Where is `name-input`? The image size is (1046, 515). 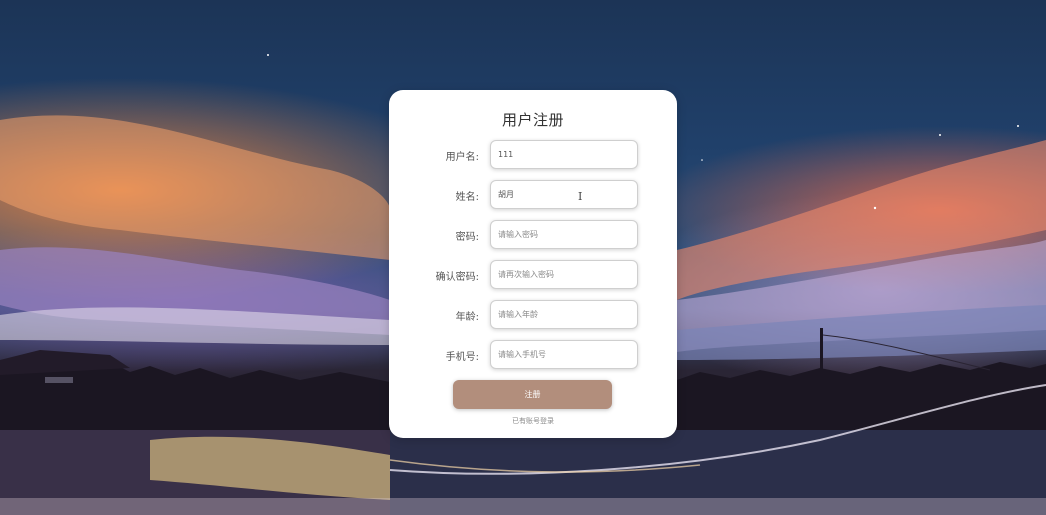 name-input is located at coordinates (564, 194).